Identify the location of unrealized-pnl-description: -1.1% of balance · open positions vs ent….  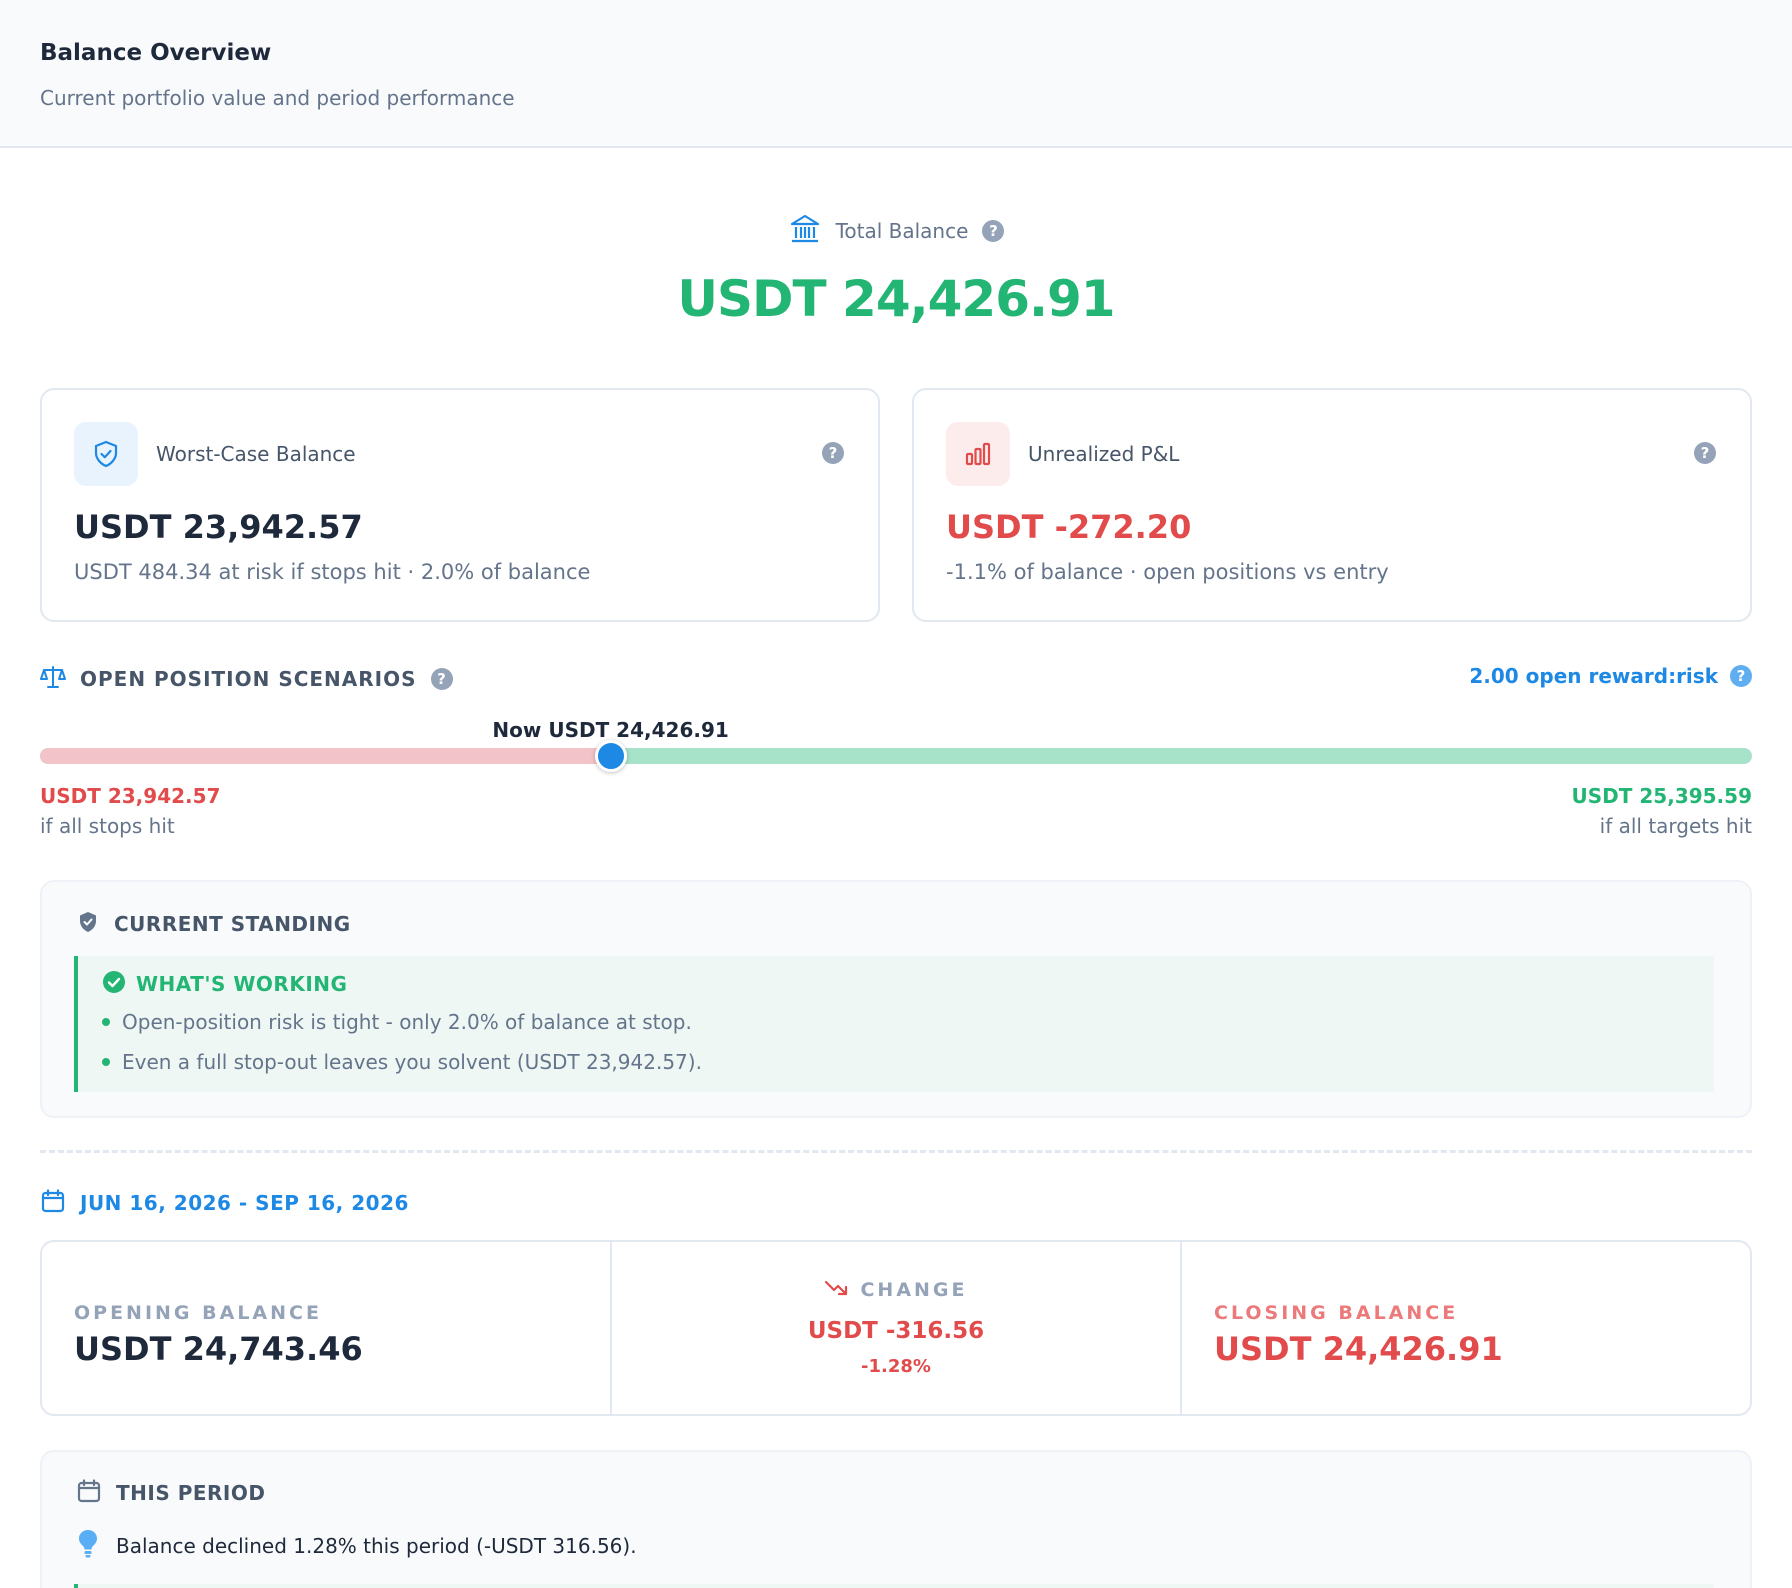
(1167, 572).